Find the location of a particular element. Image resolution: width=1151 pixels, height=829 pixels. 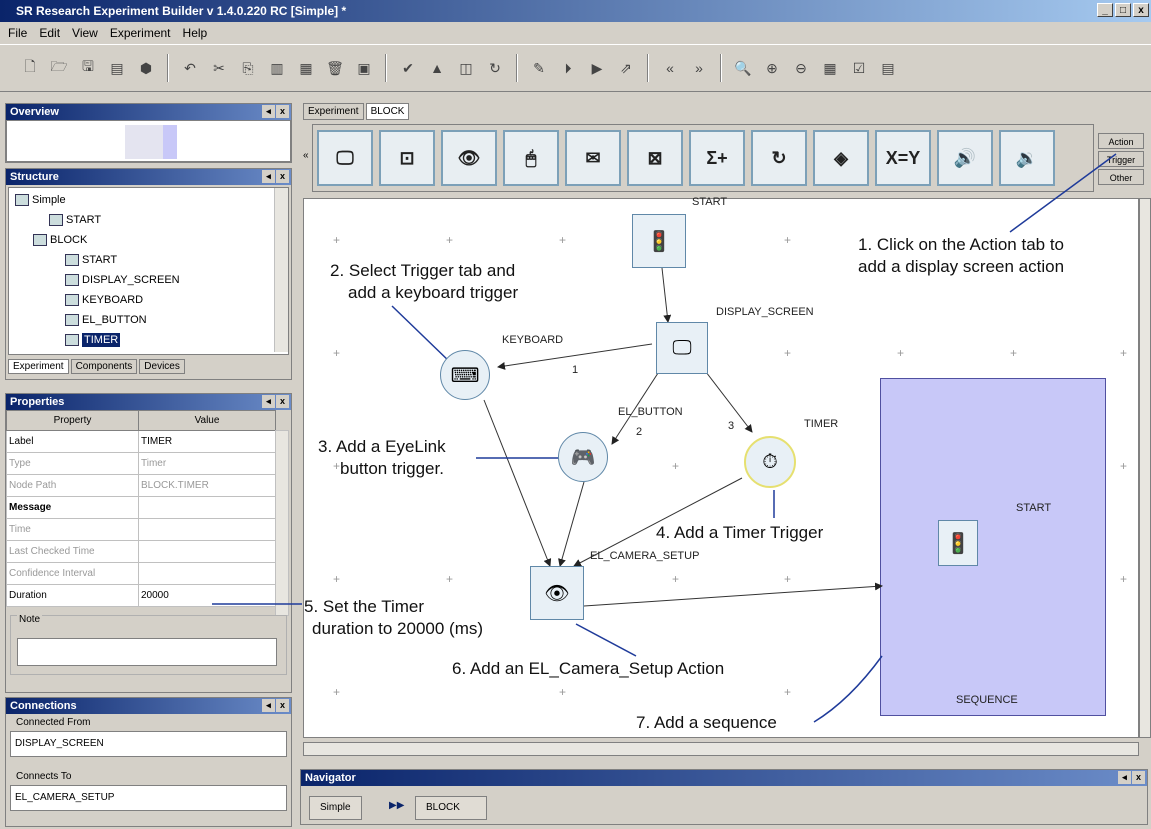

tab-other: Other is located at coordinates (1121, 177).